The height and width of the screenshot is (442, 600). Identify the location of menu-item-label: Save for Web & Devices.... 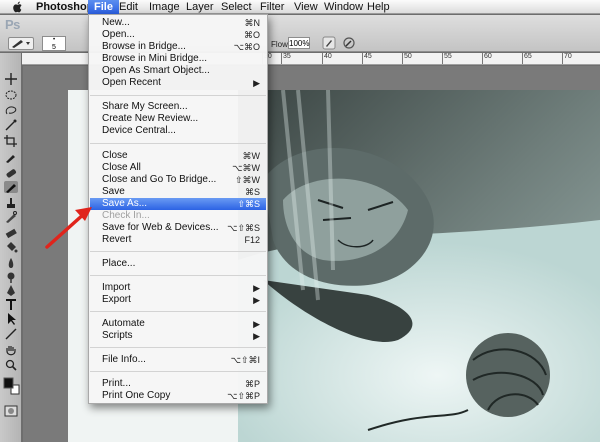
(160, 227).